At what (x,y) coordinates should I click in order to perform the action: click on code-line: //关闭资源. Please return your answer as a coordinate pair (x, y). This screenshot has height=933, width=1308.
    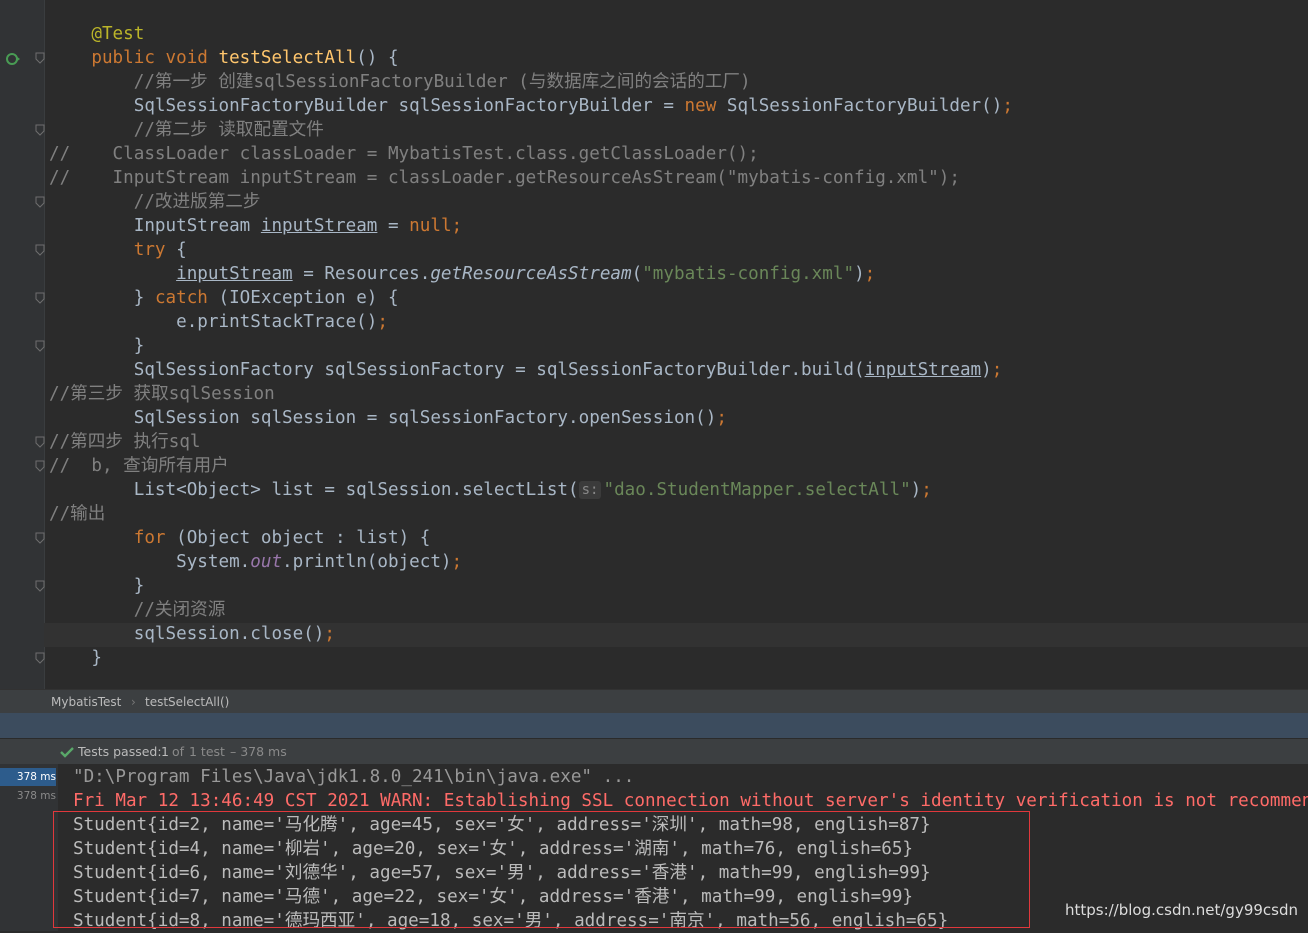
    Looking at the image, I should click on (137, 610).